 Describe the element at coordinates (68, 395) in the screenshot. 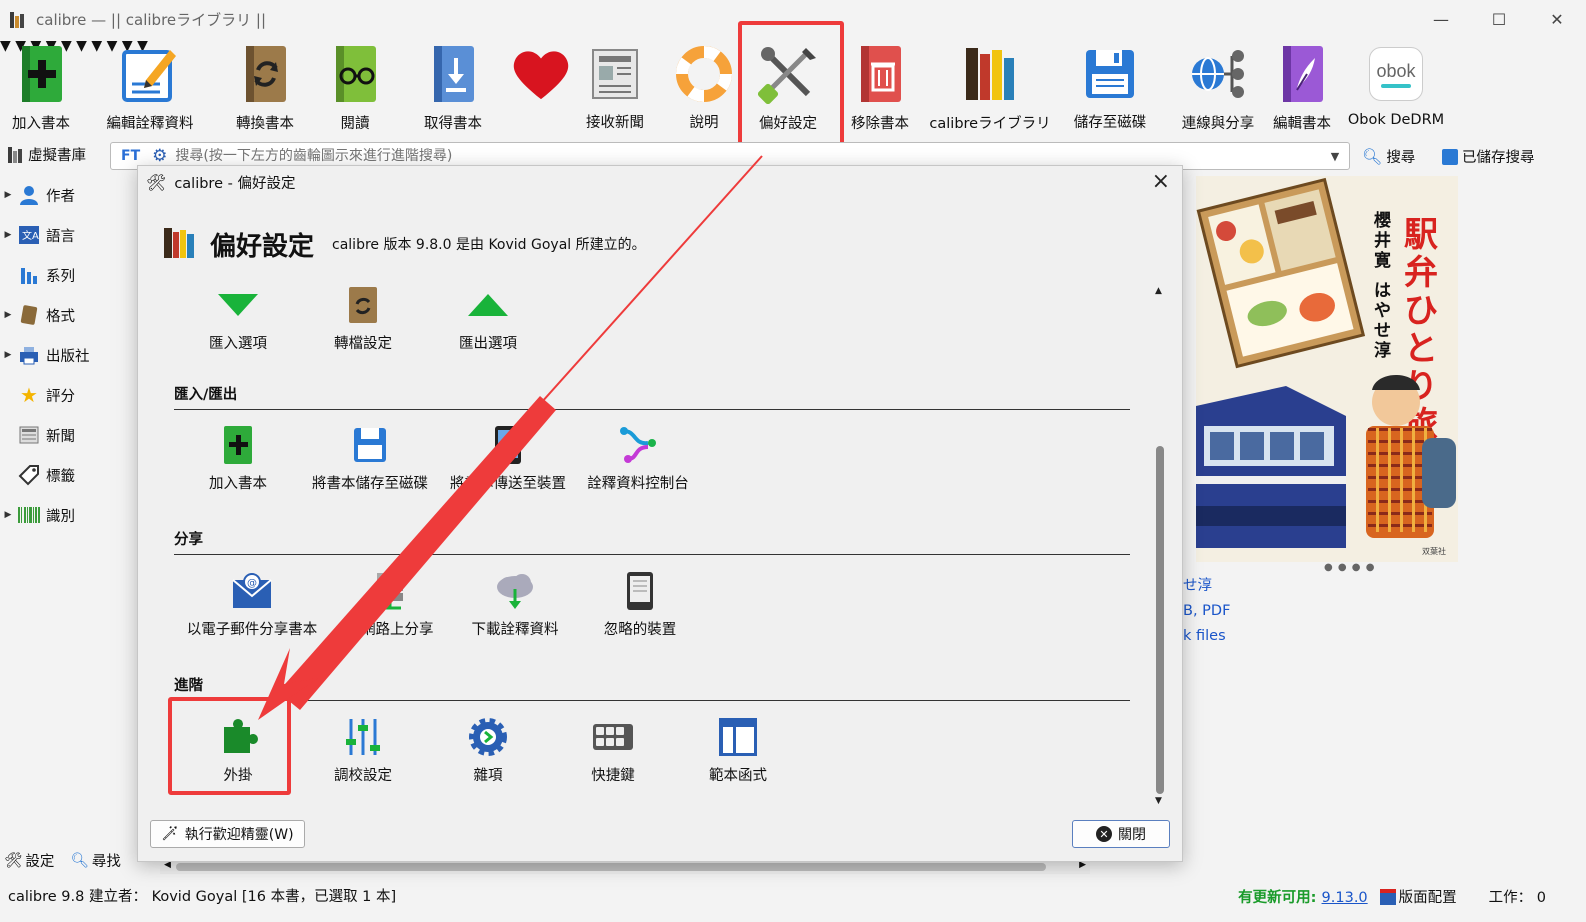

I see `sidebar-item-rating: ★ 評分` at that location.